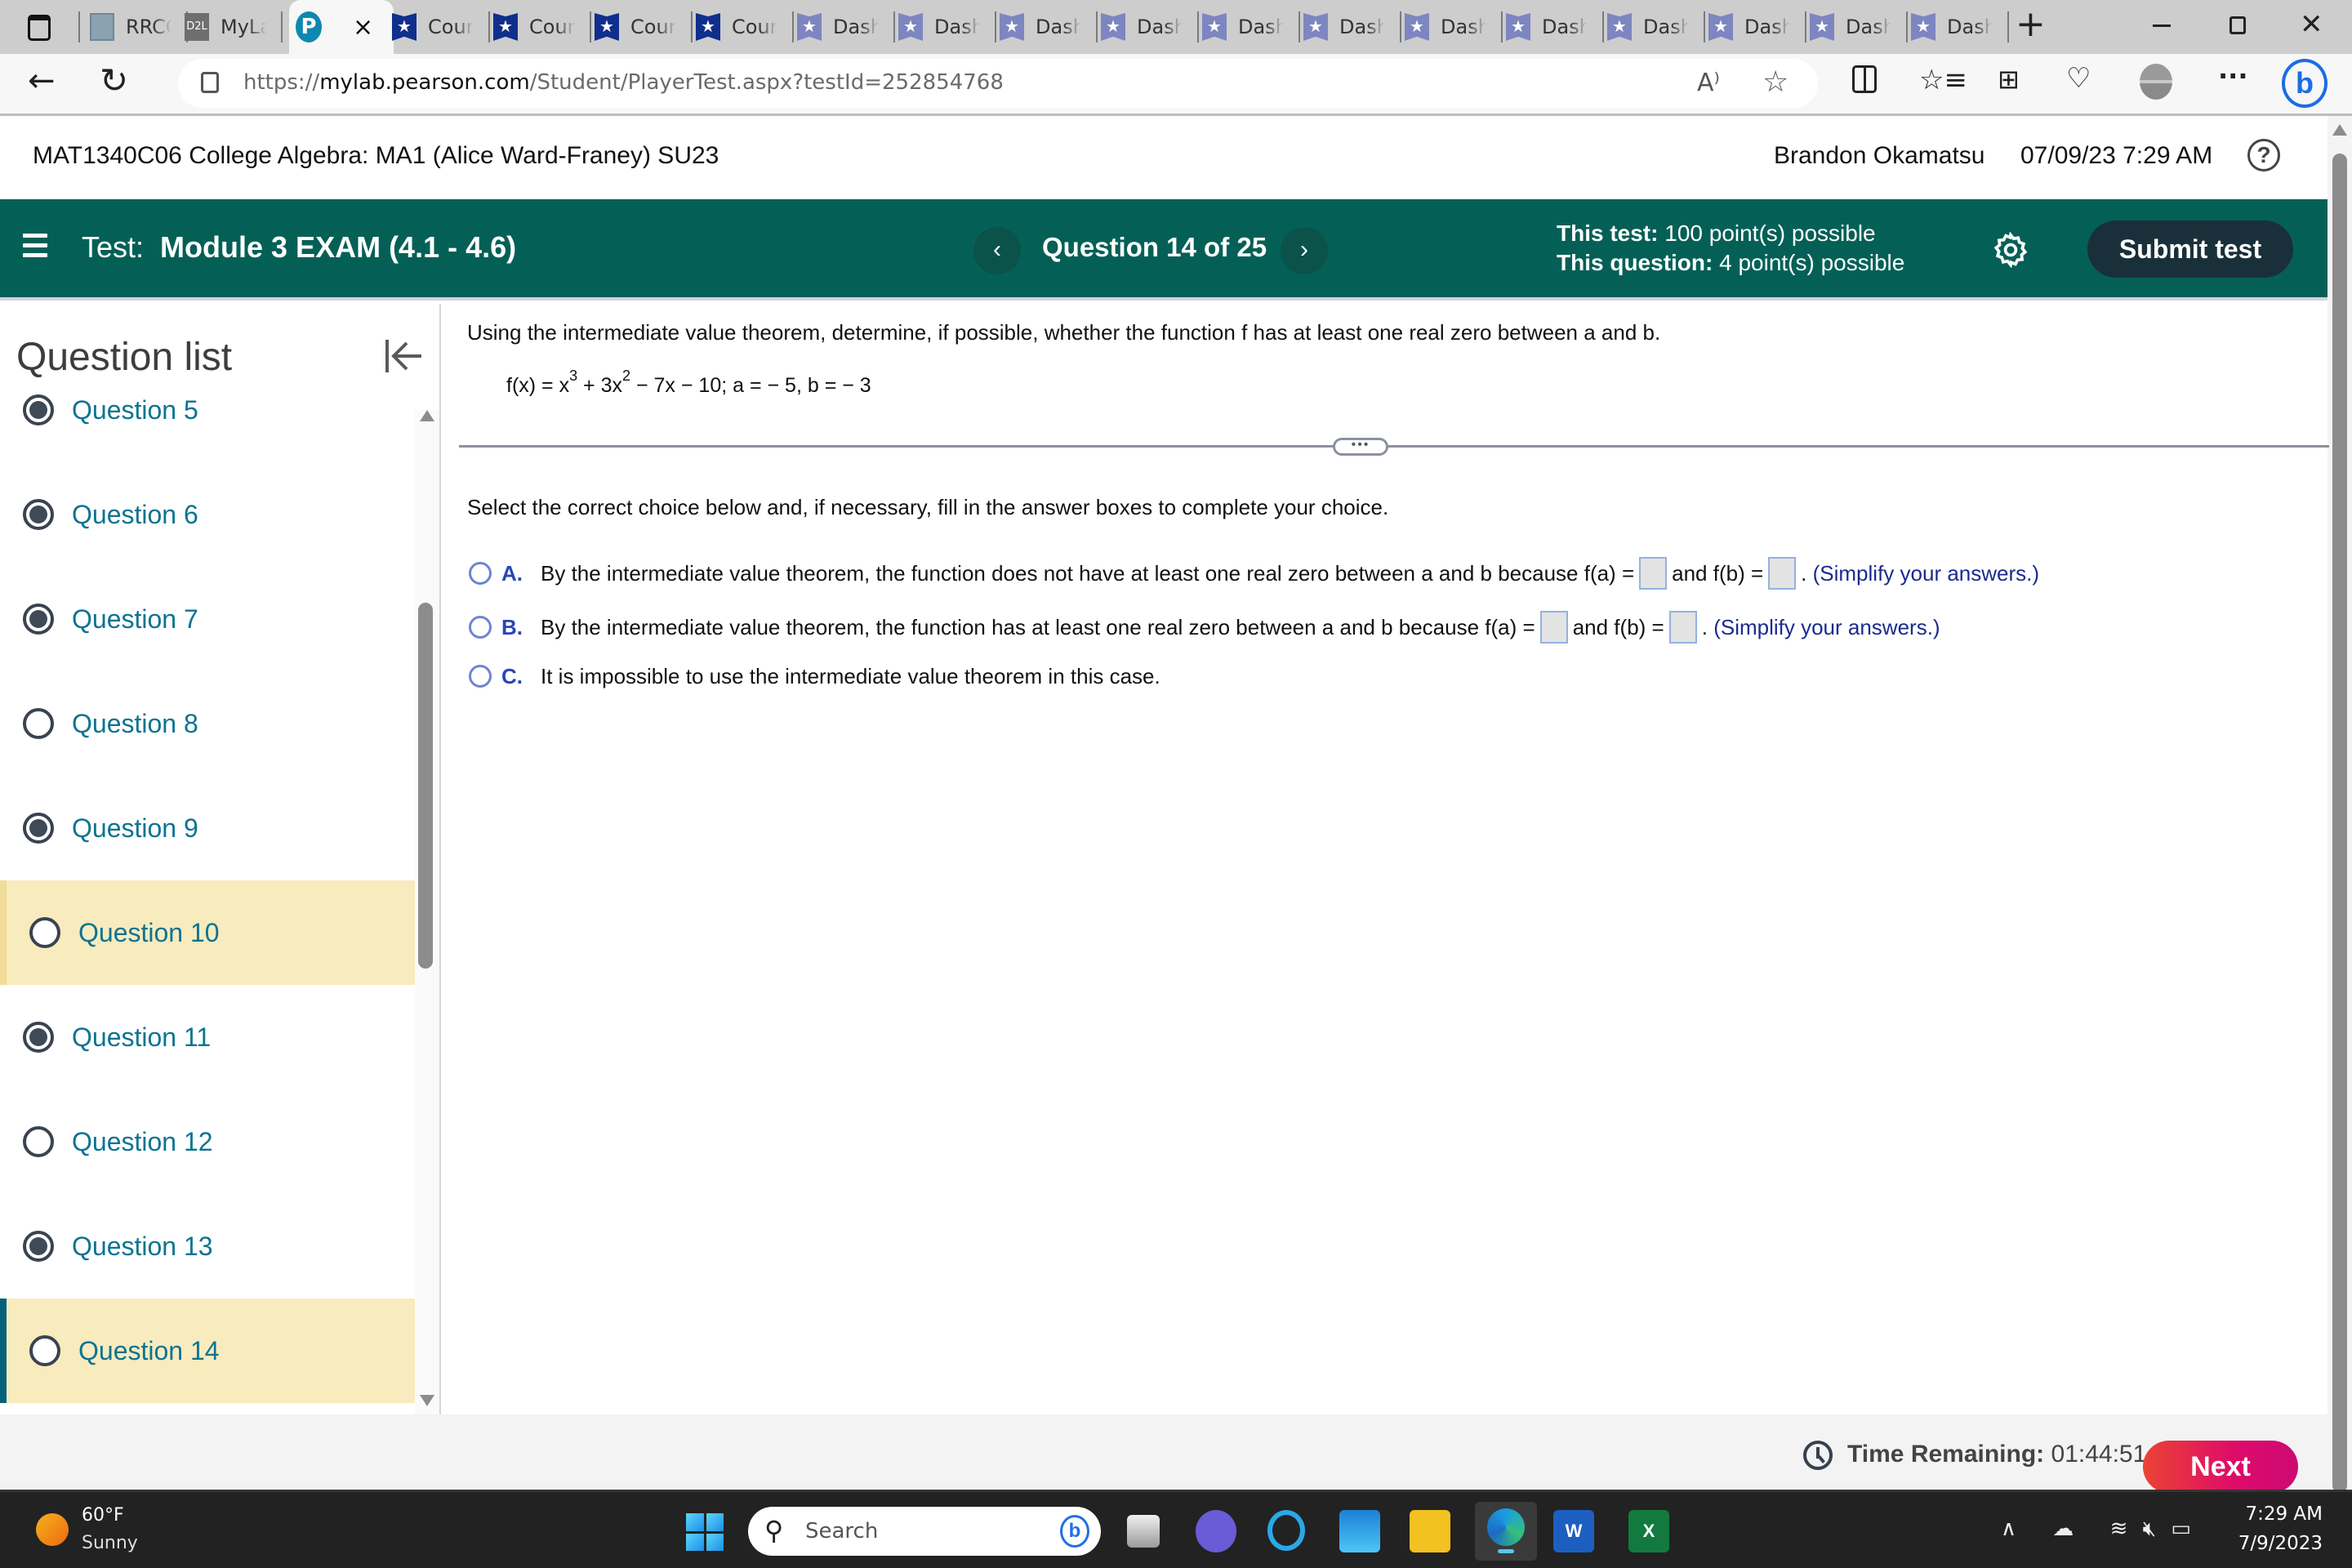 The height and width of the screenshot is (1568, 2352). What do you see at coordinates (207, 514) in the screenshot?
I see `question-list-item: Question 6` at bounding box center [207, 514].